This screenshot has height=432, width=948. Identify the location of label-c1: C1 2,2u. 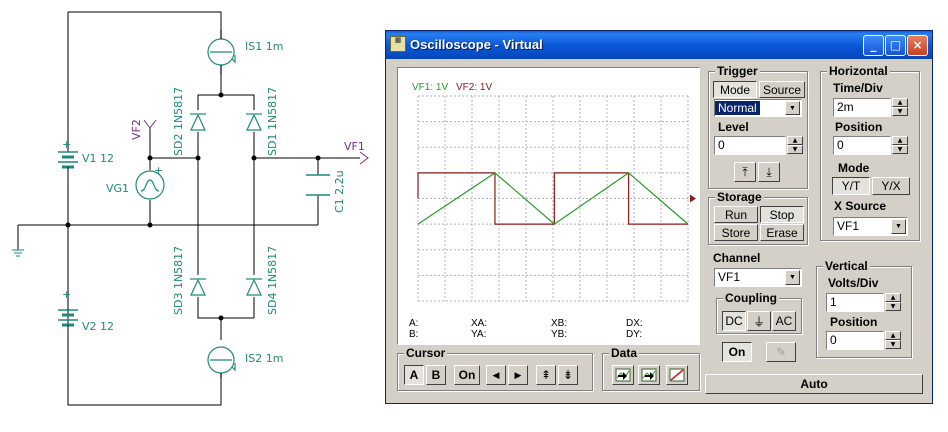
(339, 191).